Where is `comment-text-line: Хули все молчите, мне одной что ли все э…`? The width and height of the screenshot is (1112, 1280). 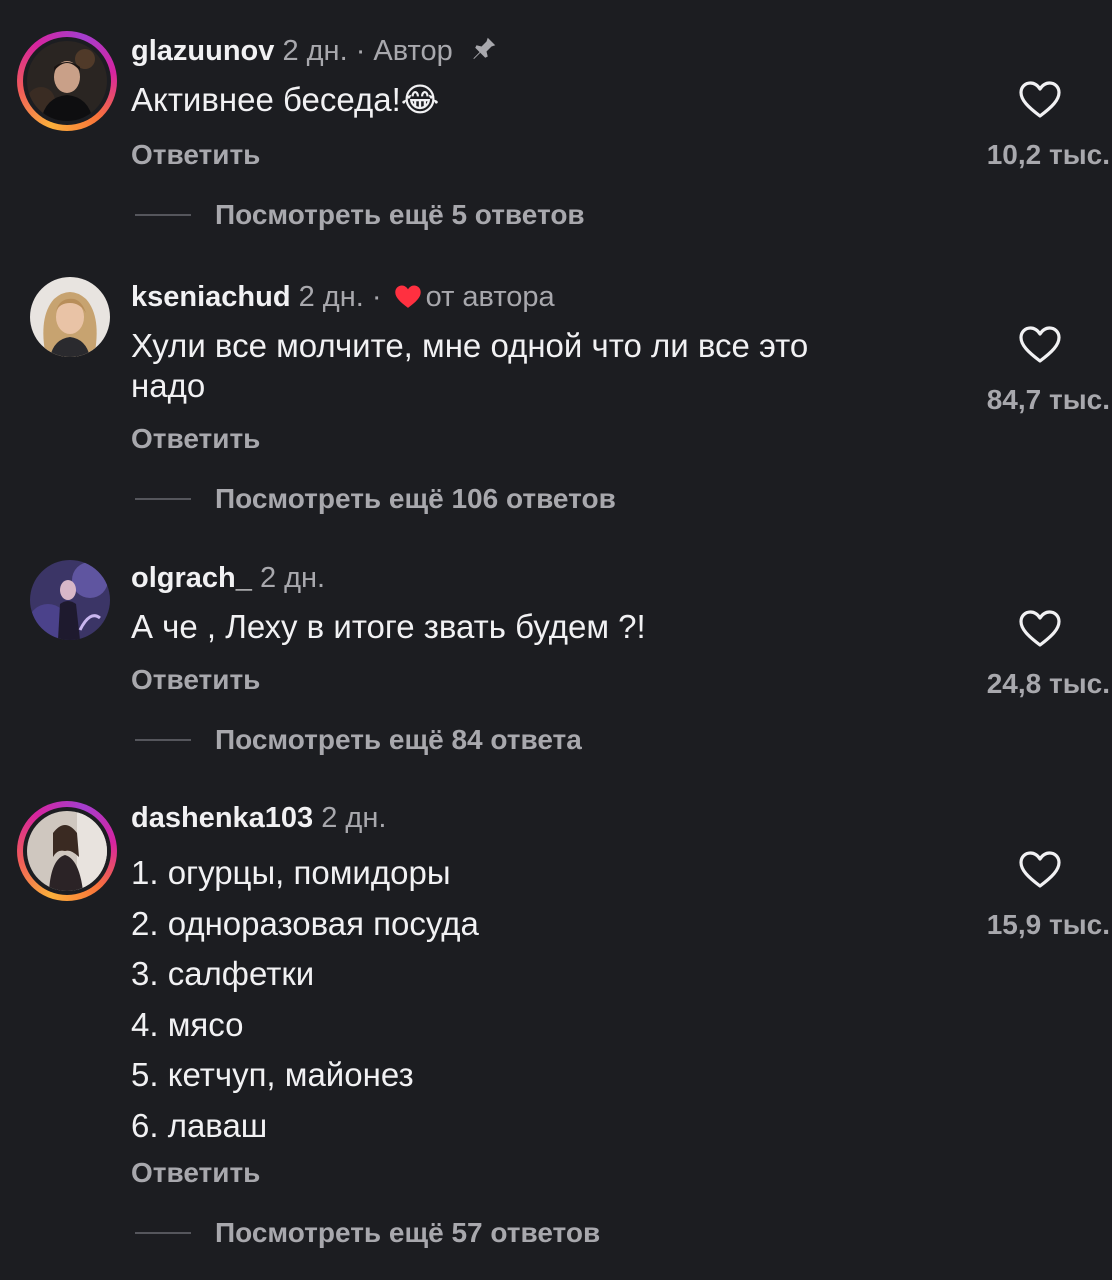
comment-text-line: Хули все молчите, мне одной что ли все э… is located at coordinates (470, 345).